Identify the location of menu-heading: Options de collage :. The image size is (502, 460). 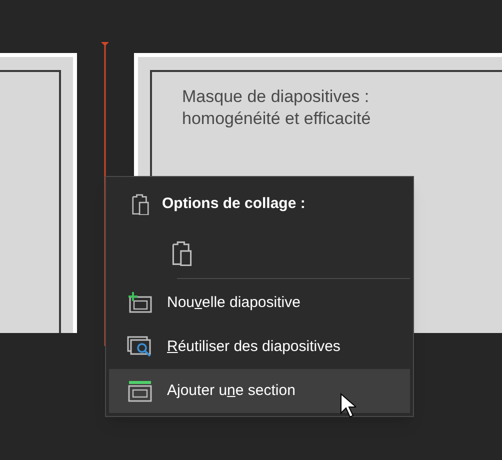
(234, 204).